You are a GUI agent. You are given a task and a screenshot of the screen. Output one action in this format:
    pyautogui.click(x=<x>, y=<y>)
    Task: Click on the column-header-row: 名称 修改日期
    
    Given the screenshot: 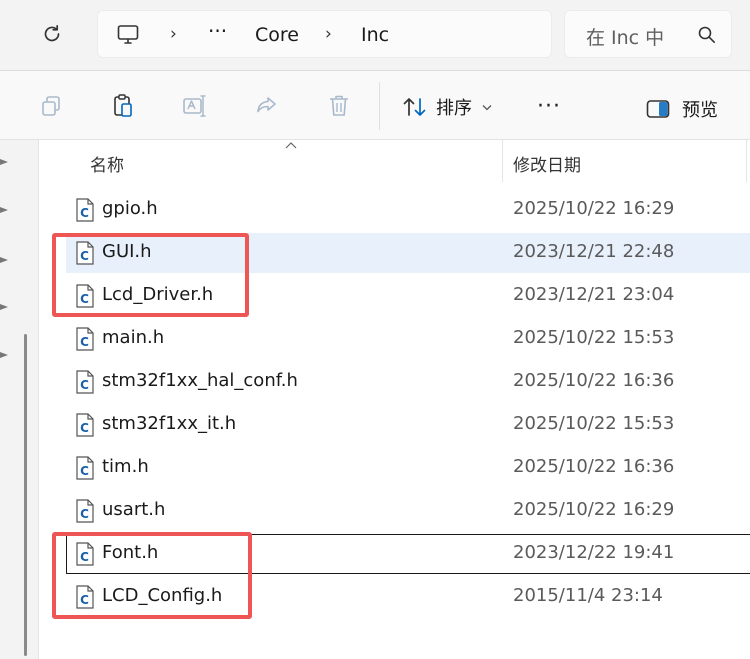 What is the action you would take?
    pyautogui.click(x=394, y=161)
    